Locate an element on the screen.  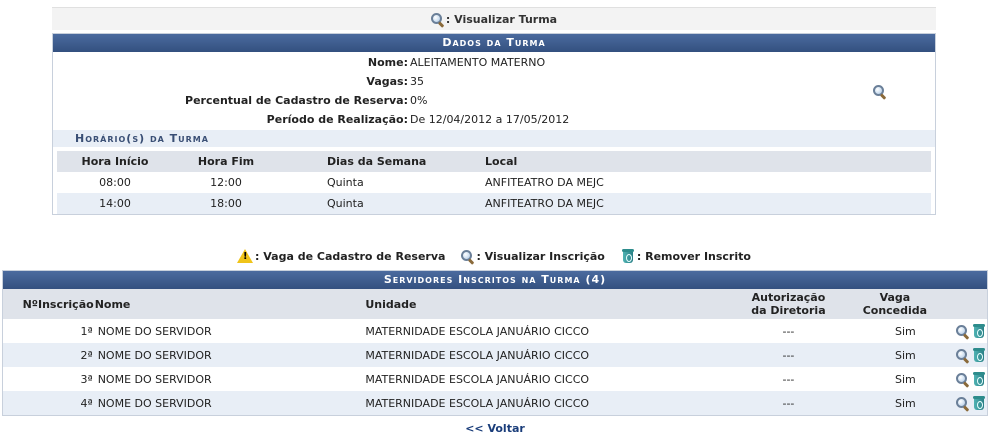
field-nome: Nome: ALEITAMENTO MATERNO is located at coordinates (494, 62).